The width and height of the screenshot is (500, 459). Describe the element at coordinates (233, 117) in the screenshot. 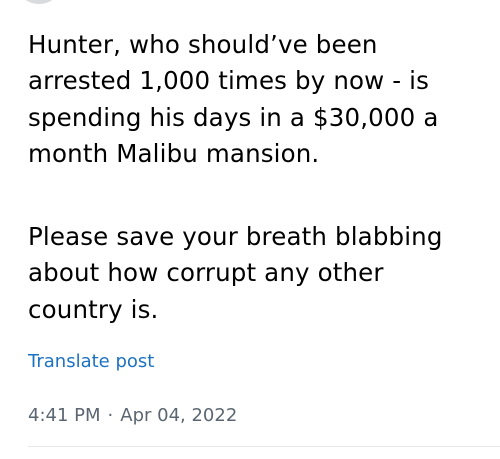

I see `post-line: spending his days in a $30,000 a` at that location.